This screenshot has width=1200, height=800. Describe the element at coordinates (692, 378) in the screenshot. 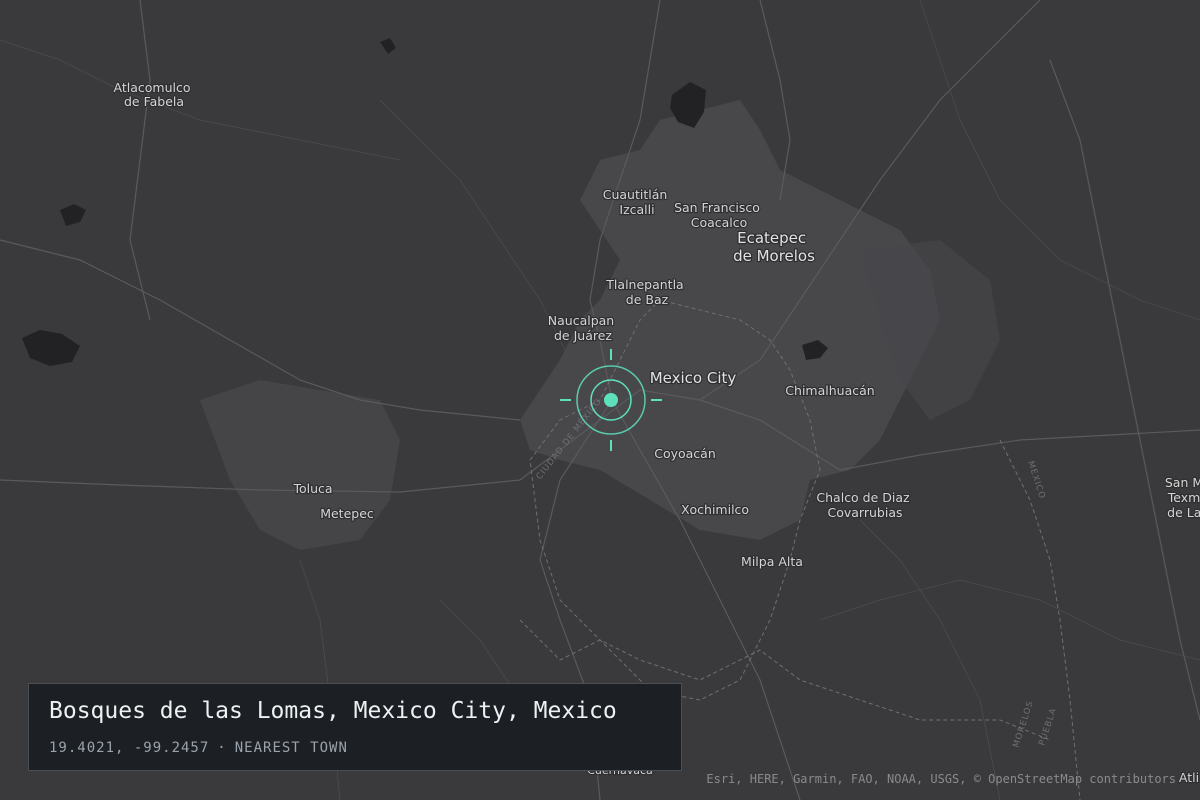

I see `place-mexico-city: Mexico City` at that location.